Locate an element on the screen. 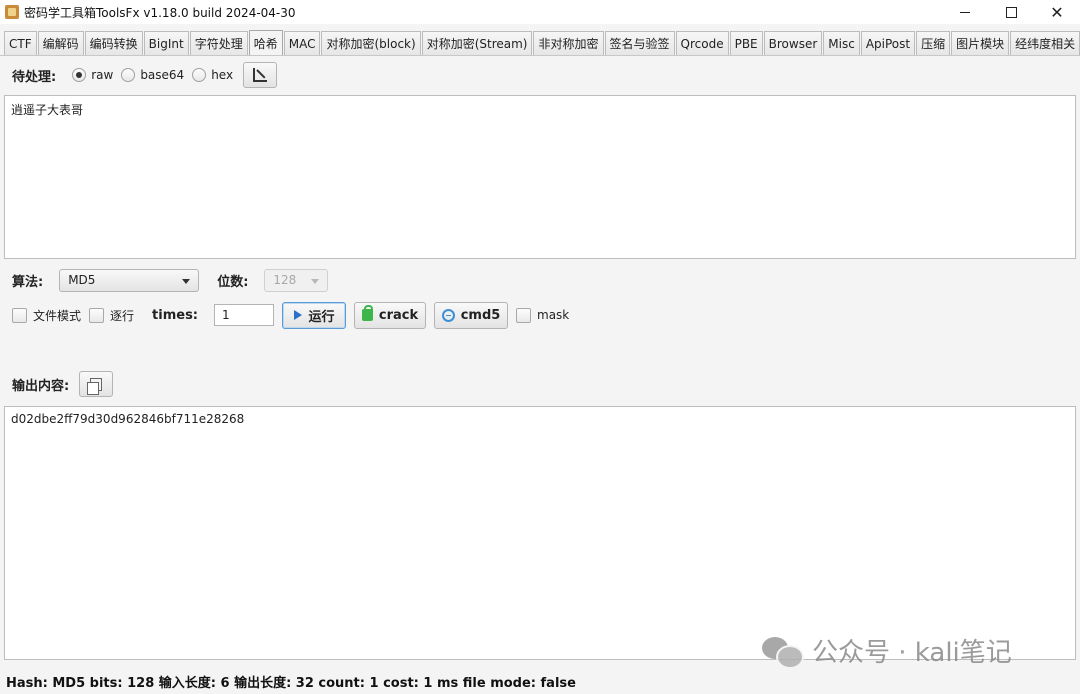 This screenshot has height=694, width=1080. input-label: 待处理: is located at coordinates (34, 77).